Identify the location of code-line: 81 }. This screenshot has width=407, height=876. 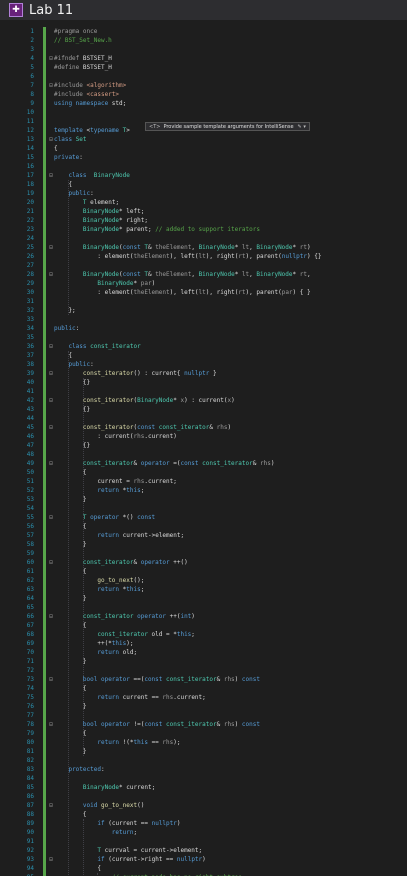
(203, 751).